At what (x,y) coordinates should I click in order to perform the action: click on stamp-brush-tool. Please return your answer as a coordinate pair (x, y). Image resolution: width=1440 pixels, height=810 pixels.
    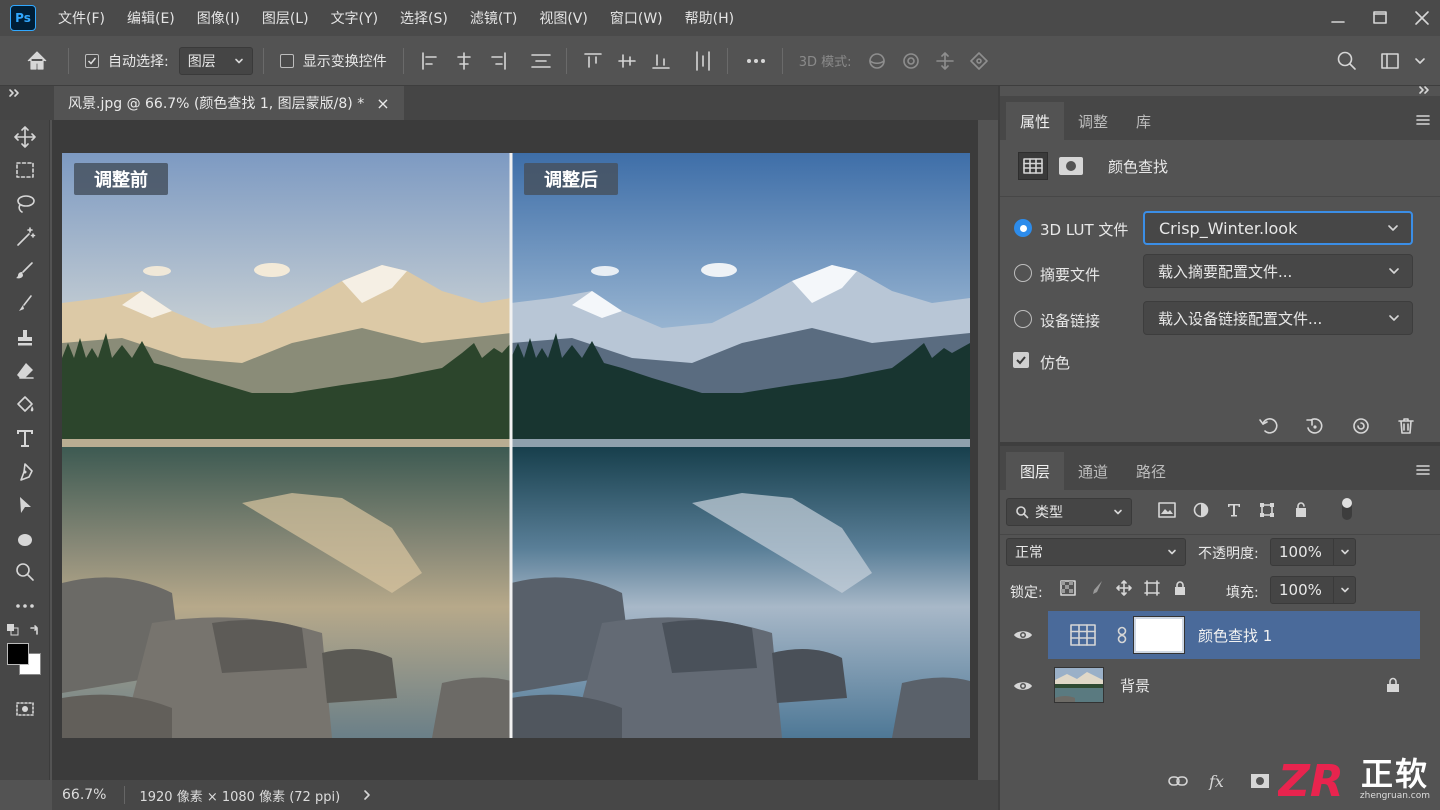
    Looking at the image, I should click on (25, 305).